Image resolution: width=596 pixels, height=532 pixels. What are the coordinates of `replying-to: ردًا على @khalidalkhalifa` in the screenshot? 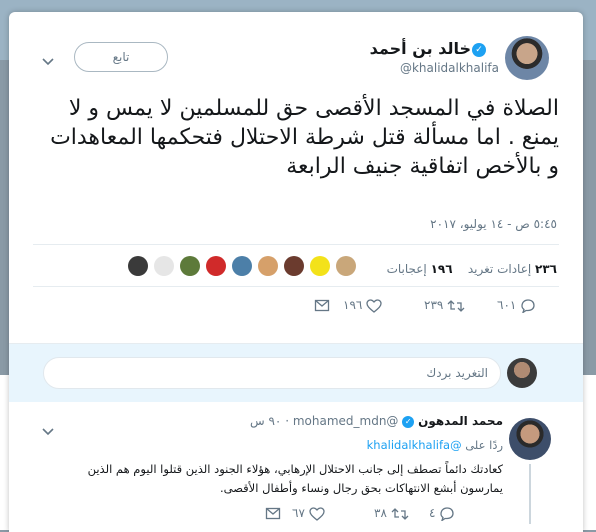 It's located at (435, 445).